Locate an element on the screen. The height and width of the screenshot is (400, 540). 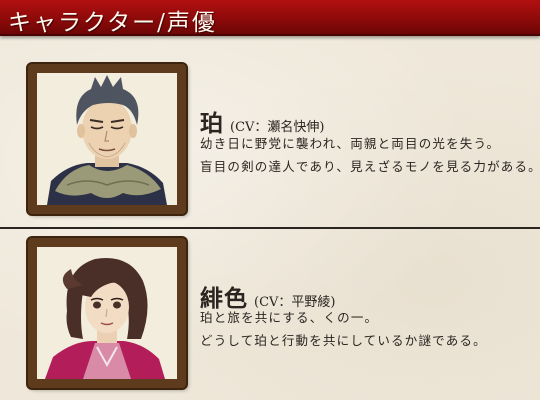
description-line: 幼き日に野党に襲われ、両親と両目の光を失う。 is located at coordinates (350, 143).